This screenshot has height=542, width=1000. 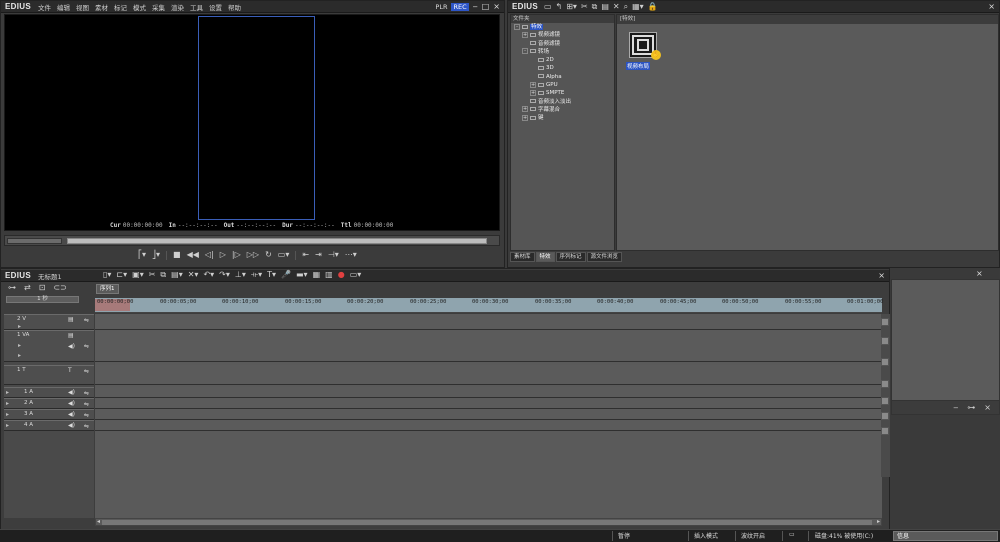 What do you see at coordinates (27, 288) in the screenshot?
I see `sync-icon: ⇄` at bounding box center [27, 288].